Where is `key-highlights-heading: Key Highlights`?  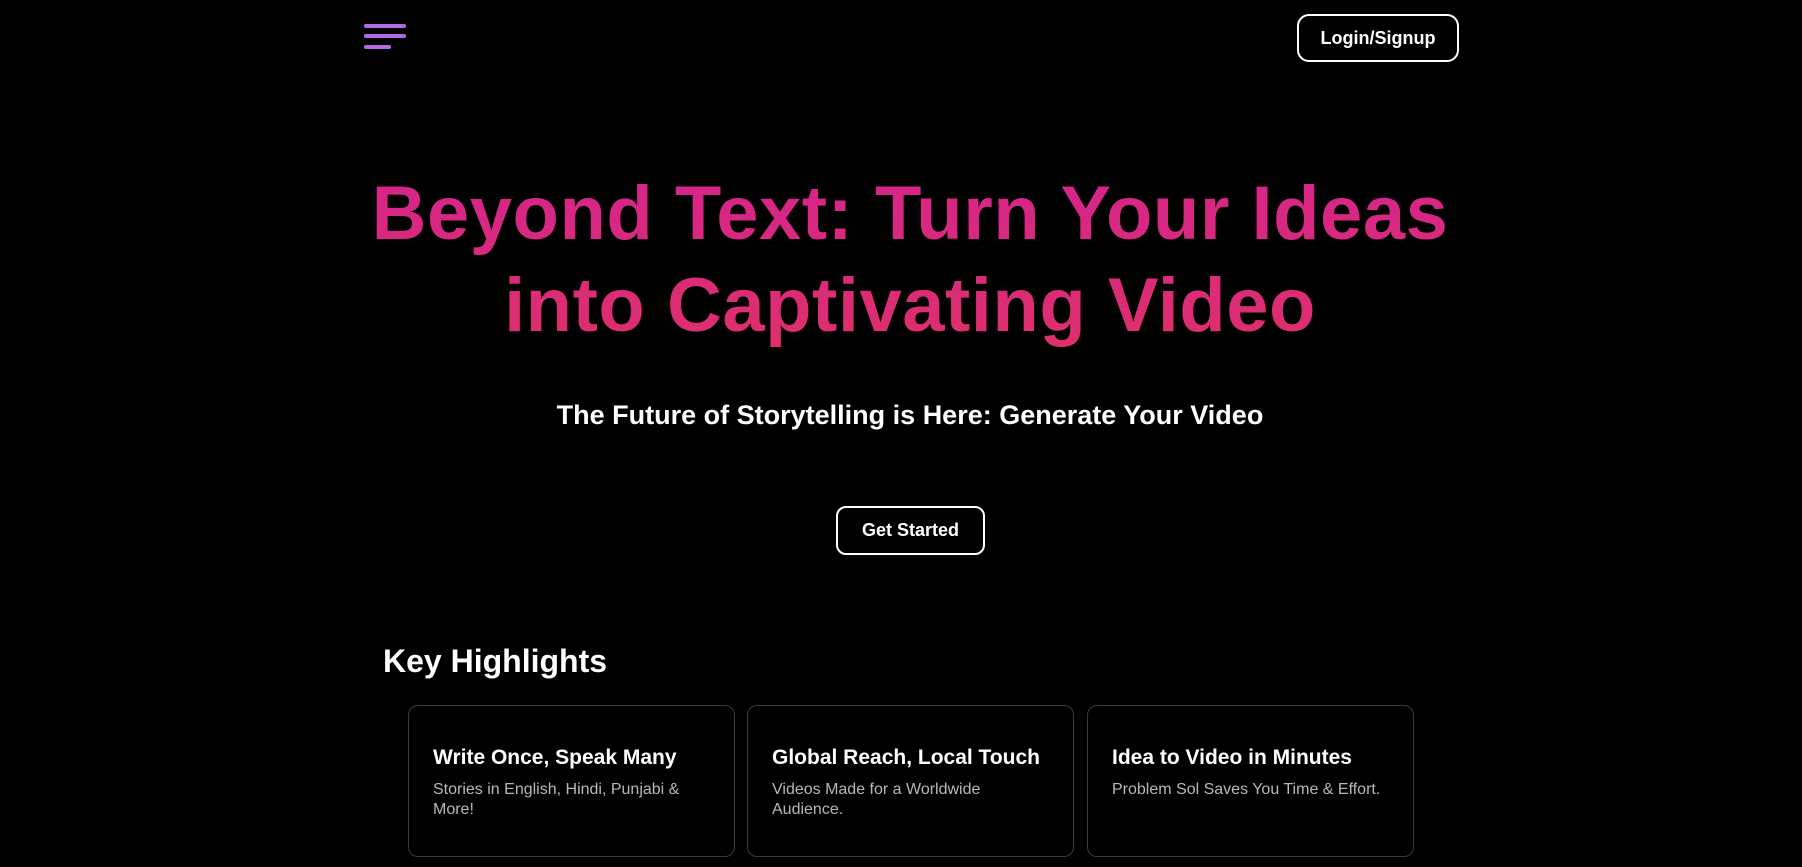
key-highlights-heading: Key Highlights is located at coordinates (495, 661).